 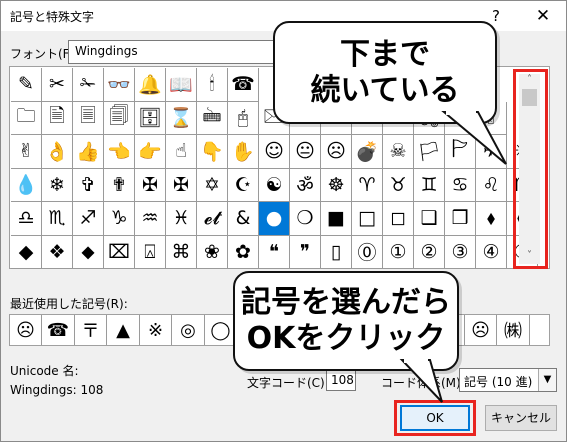 I want to click on symbol-cell: 💣, so click(x=367, y=152).